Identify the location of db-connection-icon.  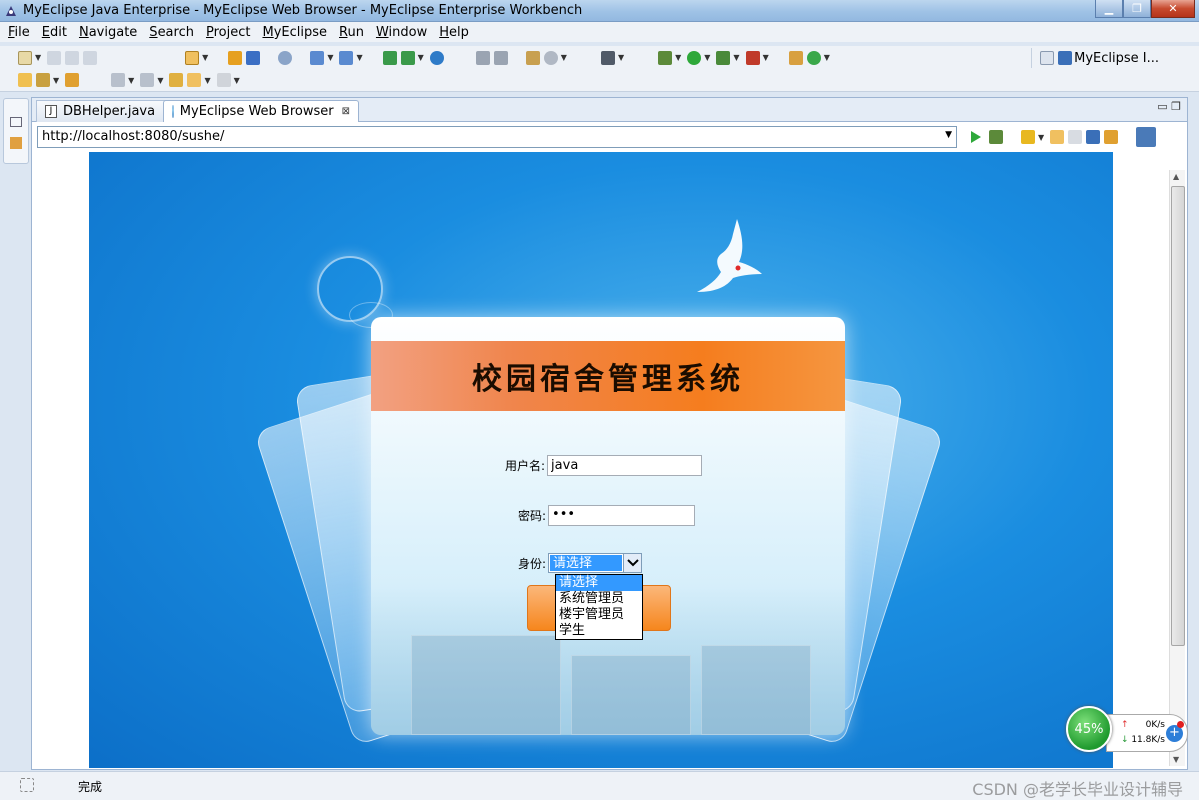
(407, 57).